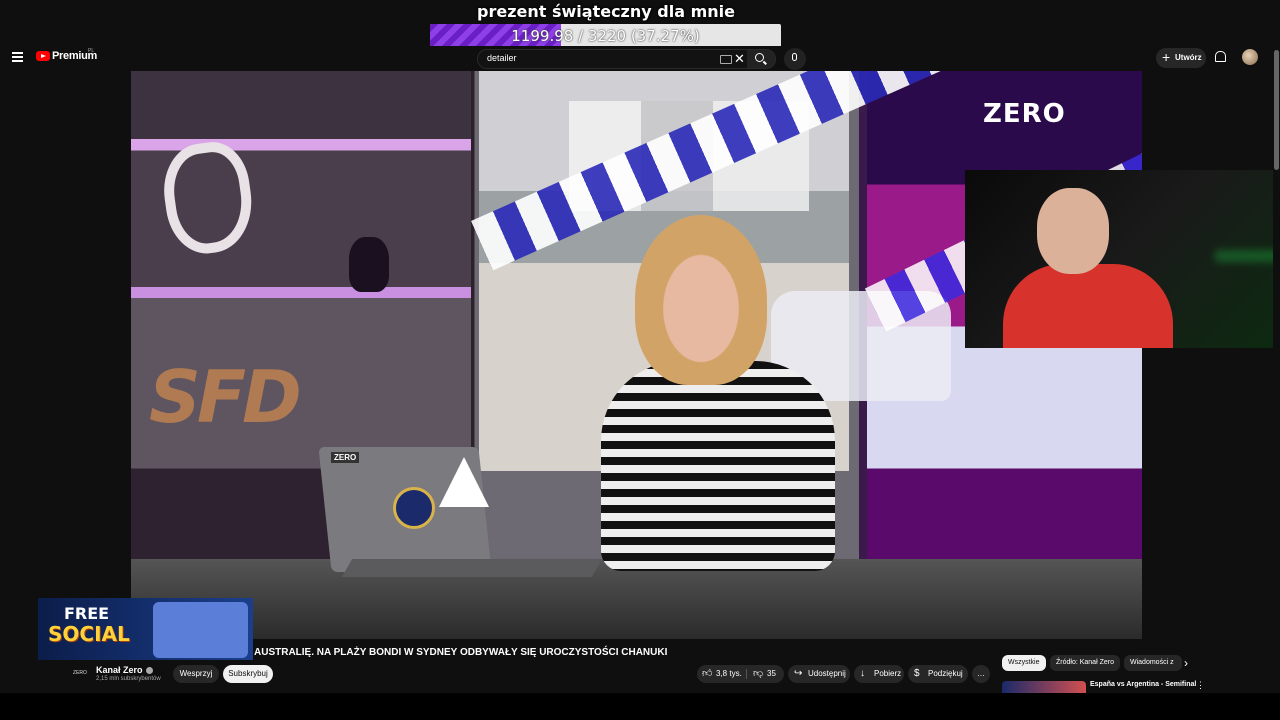  I want to click on create-button: + Utwórz, so click(1181, 58).